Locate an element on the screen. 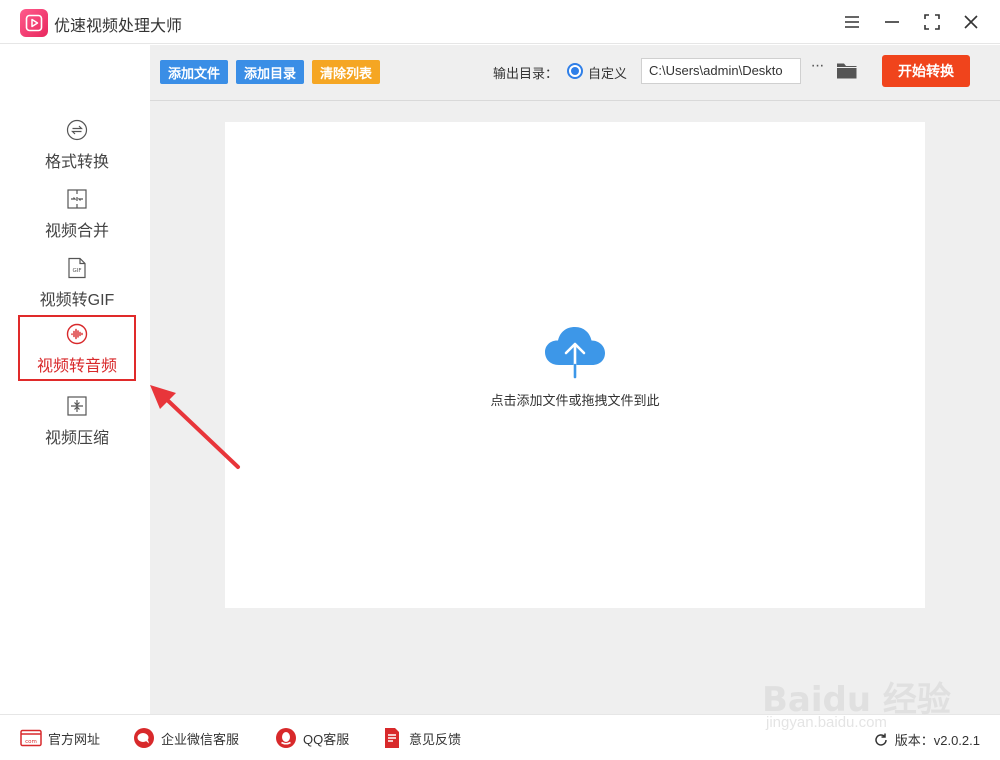  output-path-field: C:\Users\admin\Deskto is located at coordinates (721, 71).